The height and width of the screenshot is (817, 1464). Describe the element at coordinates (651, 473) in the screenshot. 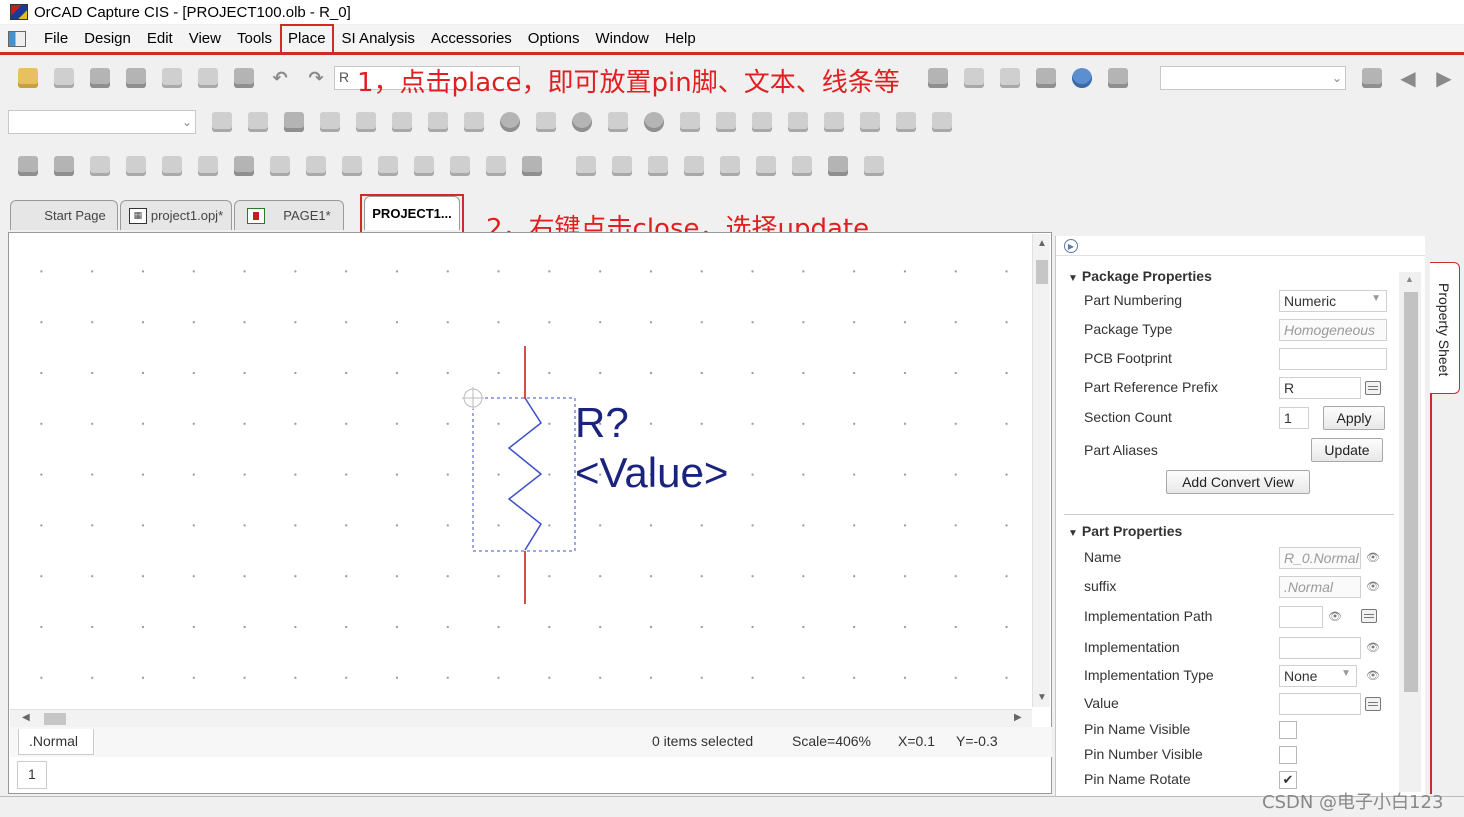

I see `part-value-text: <Value>` at that location.